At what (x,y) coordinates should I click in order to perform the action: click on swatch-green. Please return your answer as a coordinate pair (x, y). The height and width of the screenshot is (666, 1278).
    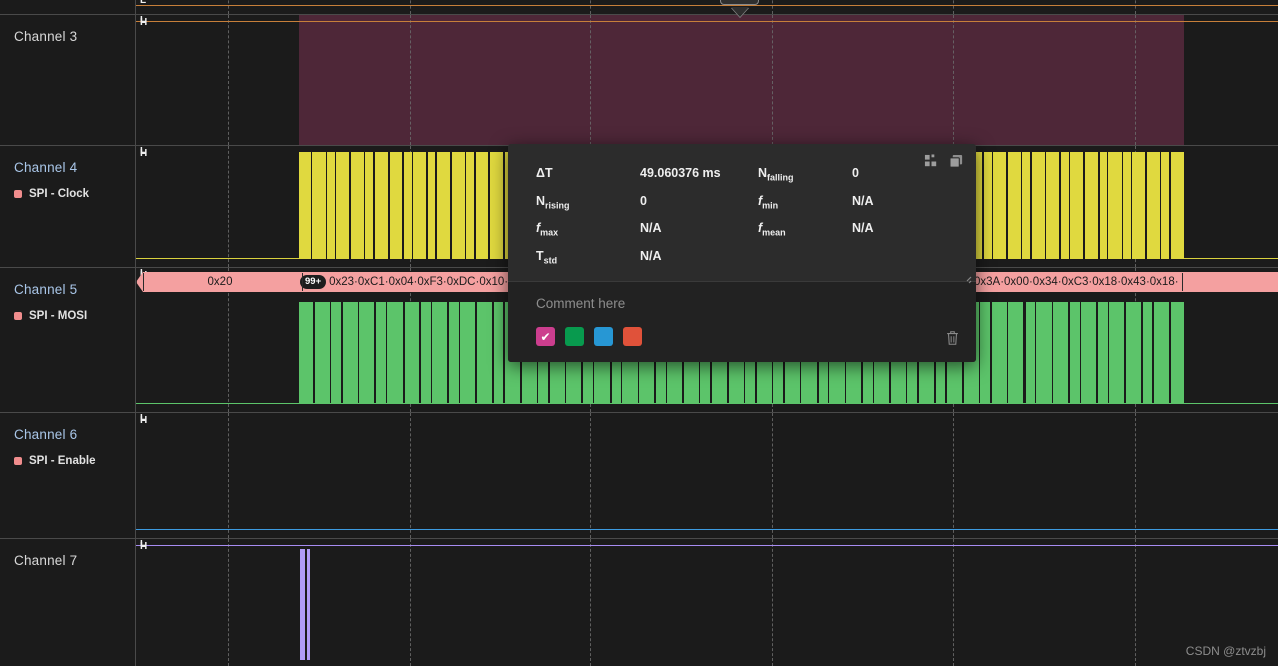
    Looking at the image, I should click on (574, 336).